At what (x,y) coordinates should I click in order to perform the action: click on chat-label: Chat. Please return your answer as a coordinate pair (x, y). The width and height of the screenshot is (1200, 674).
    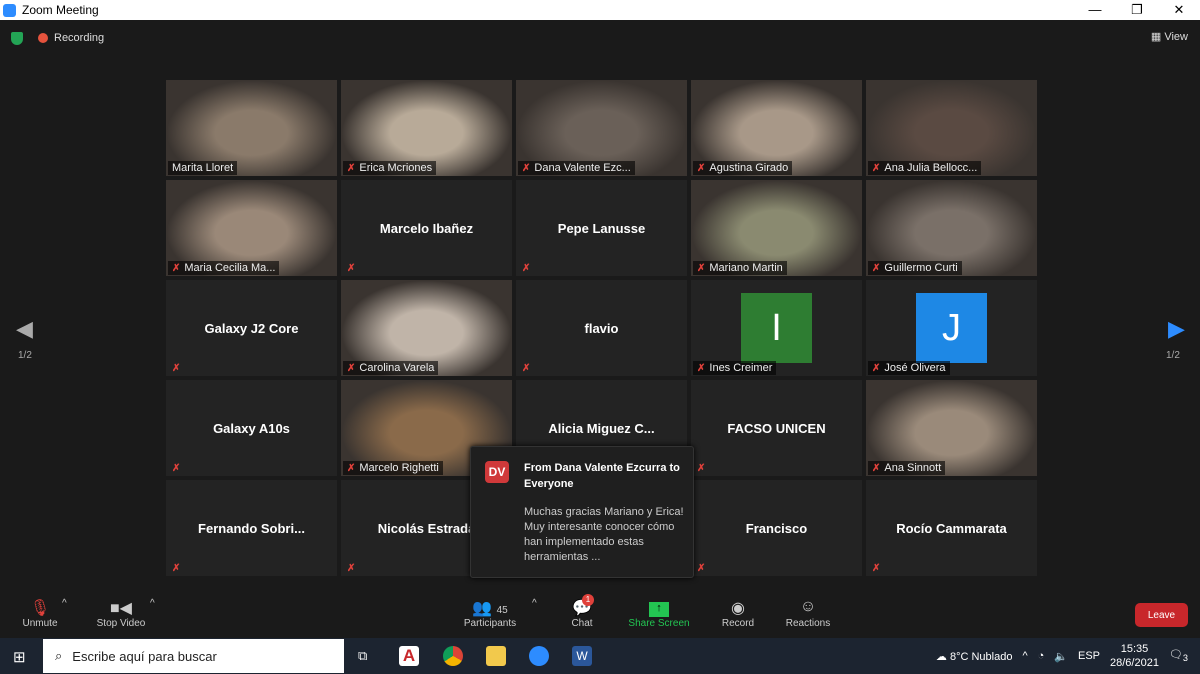
    Looking at the image, I should click on (582, 623).